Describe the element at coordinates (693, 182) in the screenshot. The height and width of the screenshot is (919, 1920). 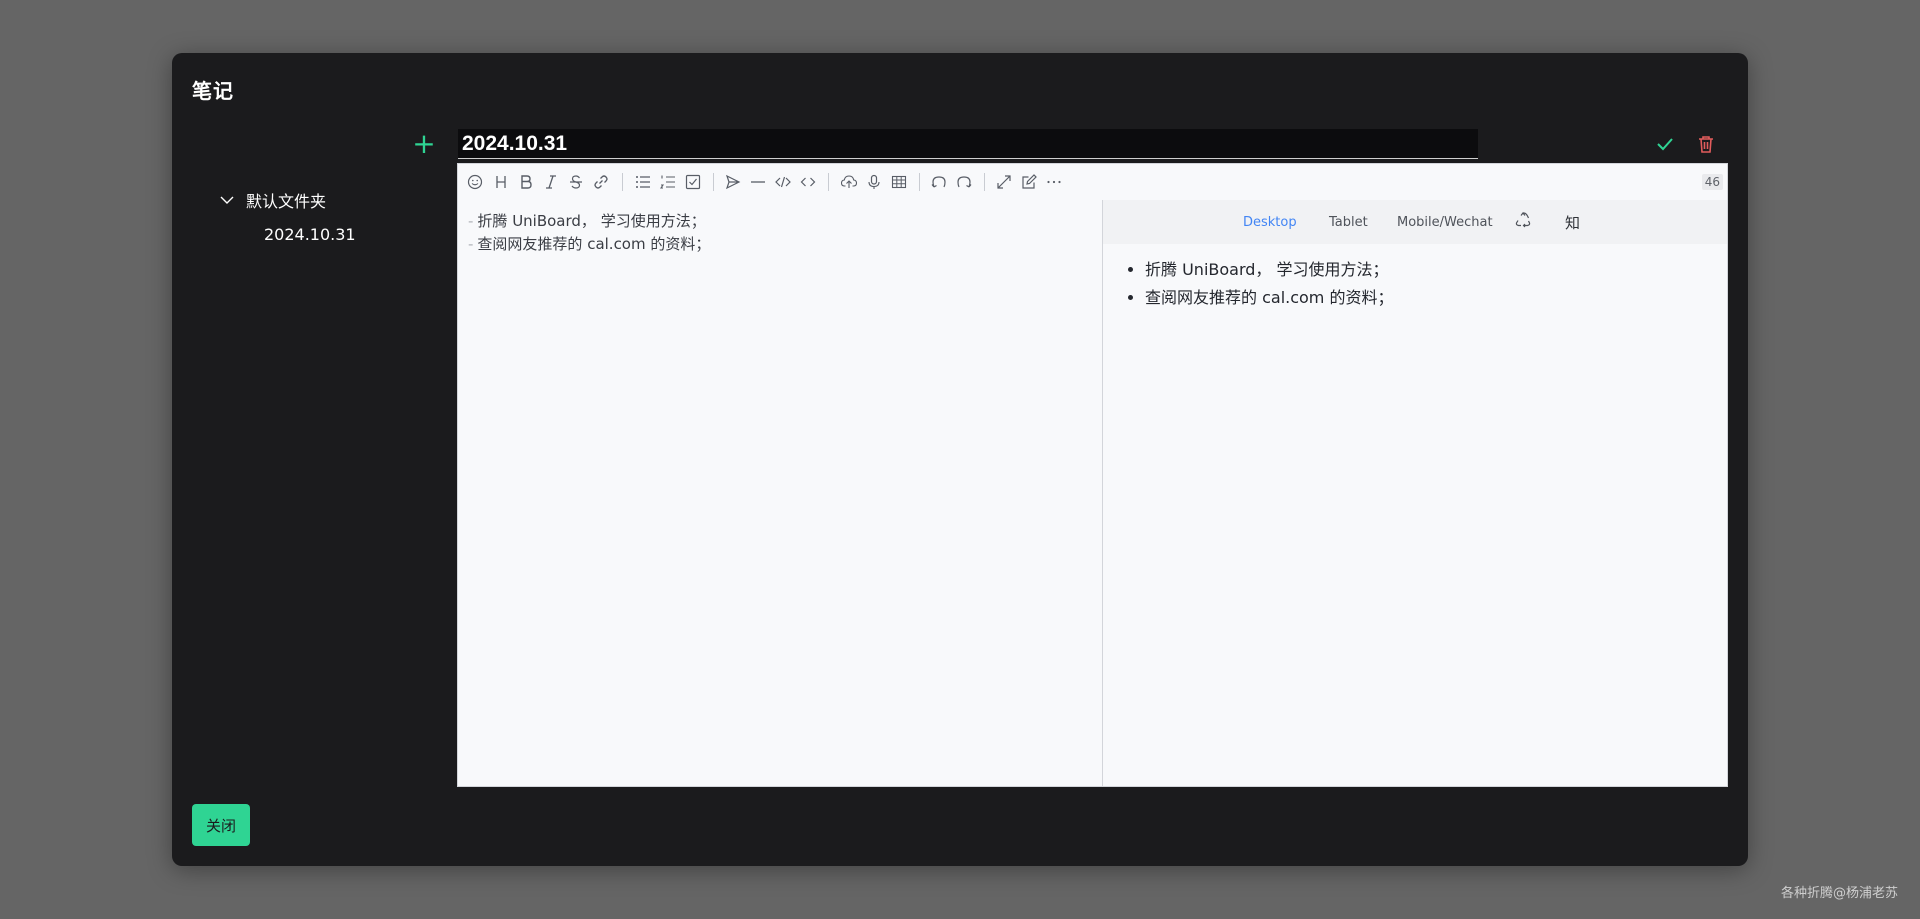
I see `check-icon` at that location.